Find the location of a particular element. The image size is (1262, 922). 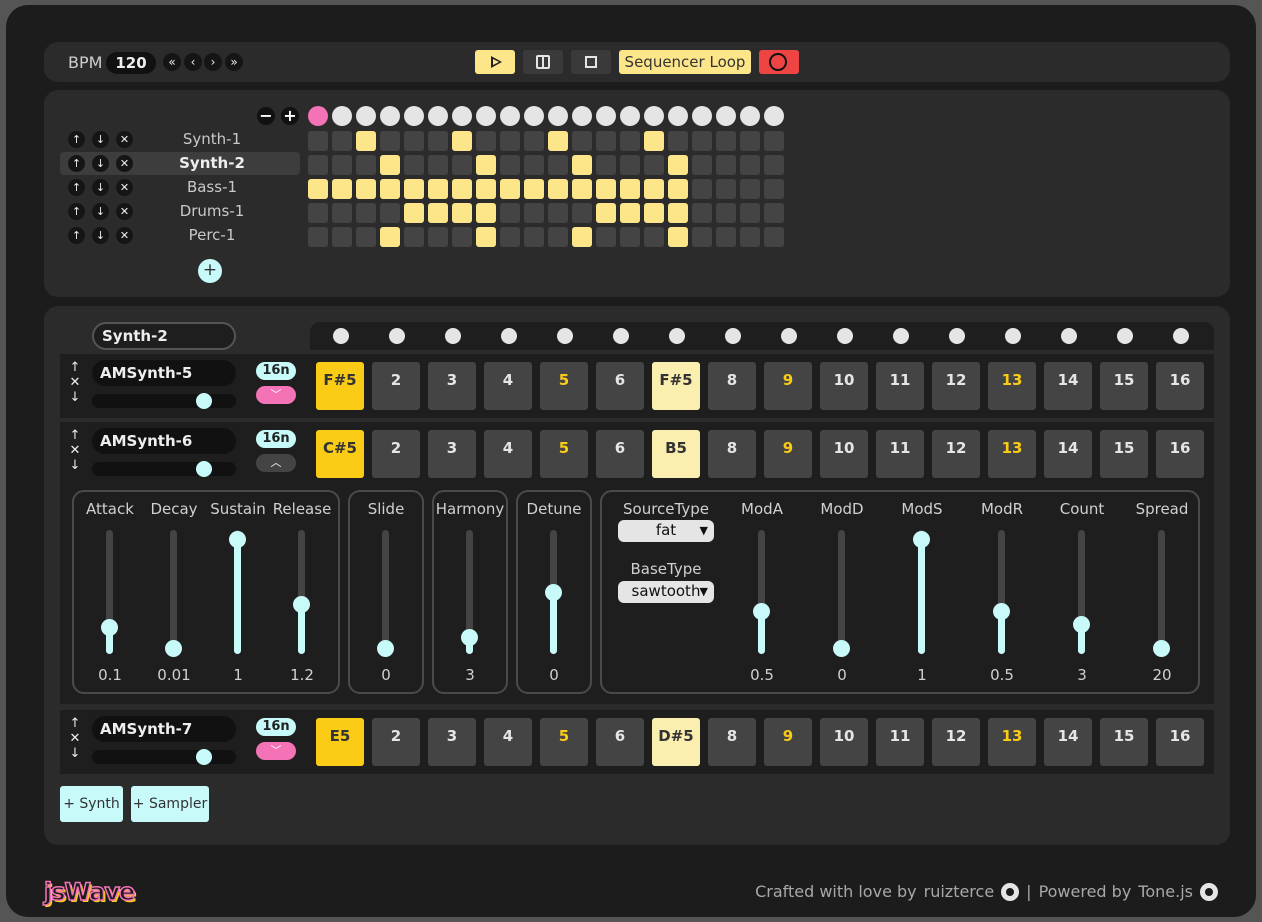

moda-slider is located at coordinates (761, 592).